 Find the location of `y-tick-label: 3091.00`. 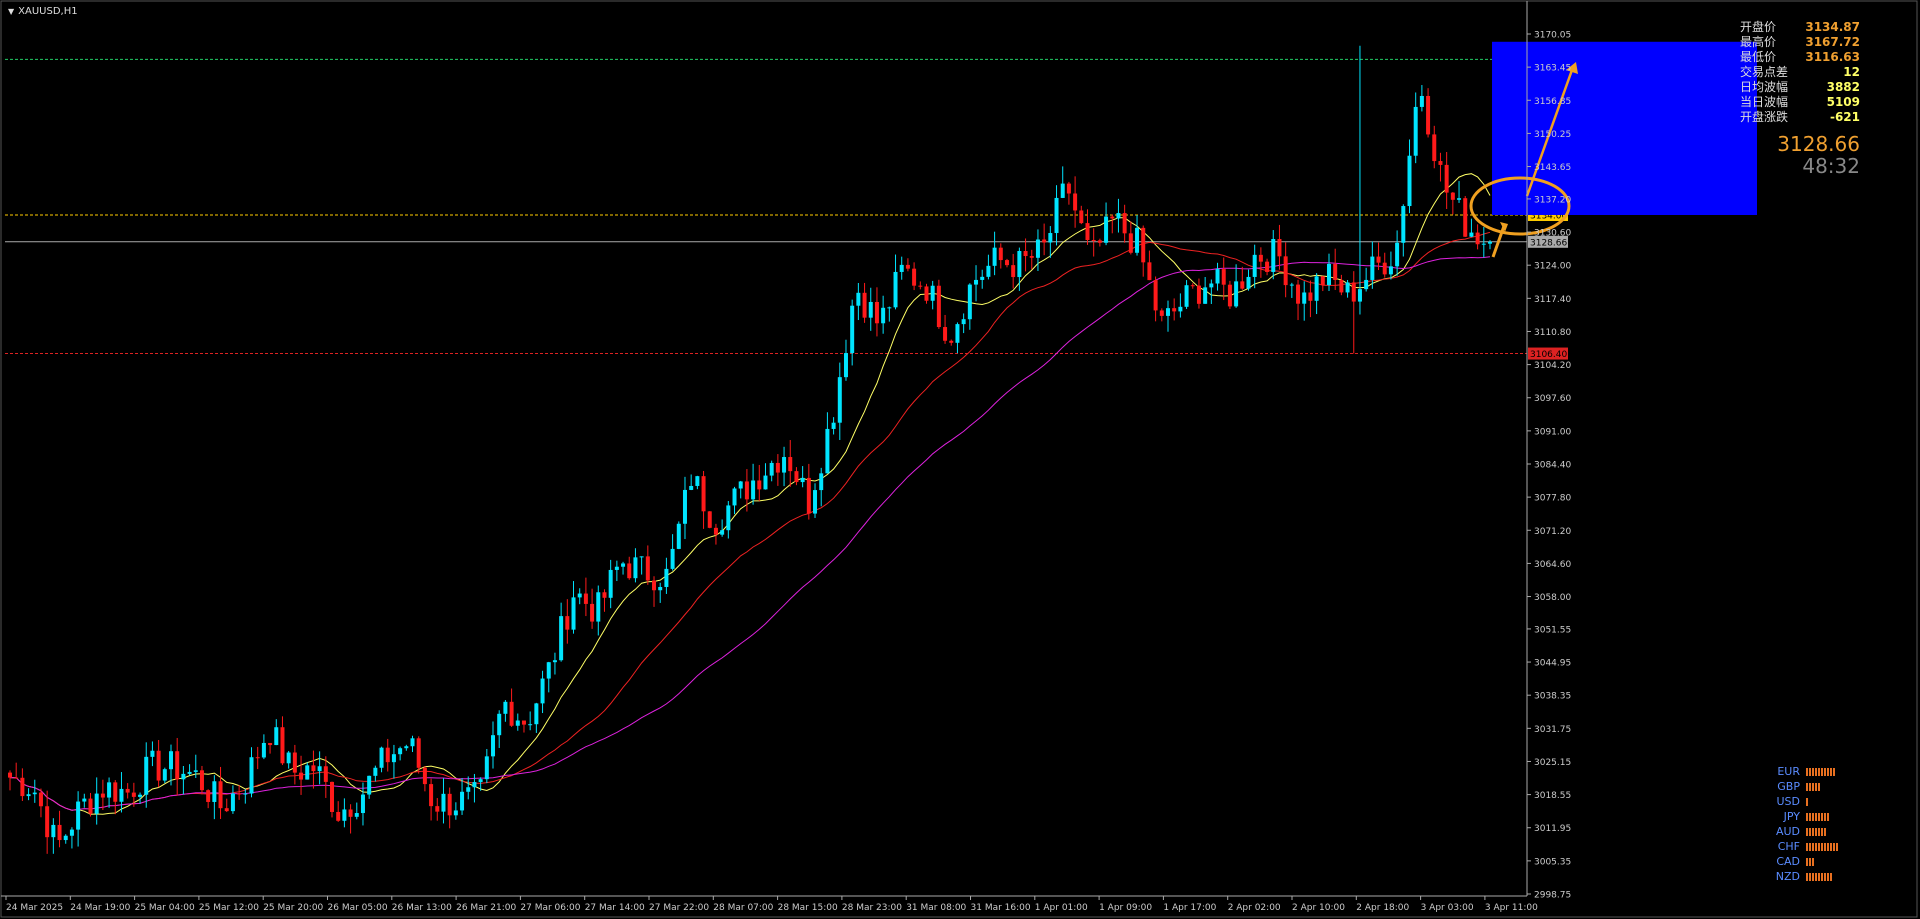

y-tick-label: 3091.00 is located at coordinates (1552, 432).